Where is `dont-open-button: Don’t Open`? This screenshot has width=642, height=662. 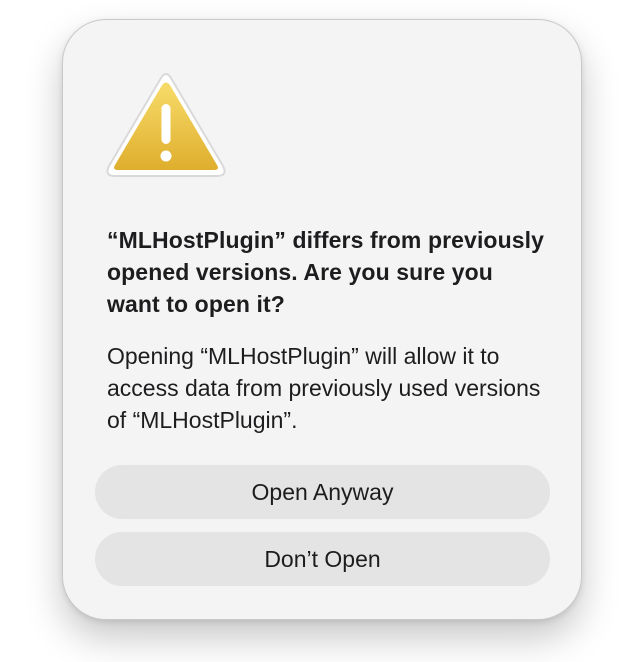
dont-open-button: Don’t Open is located at coordinates (322, 559).